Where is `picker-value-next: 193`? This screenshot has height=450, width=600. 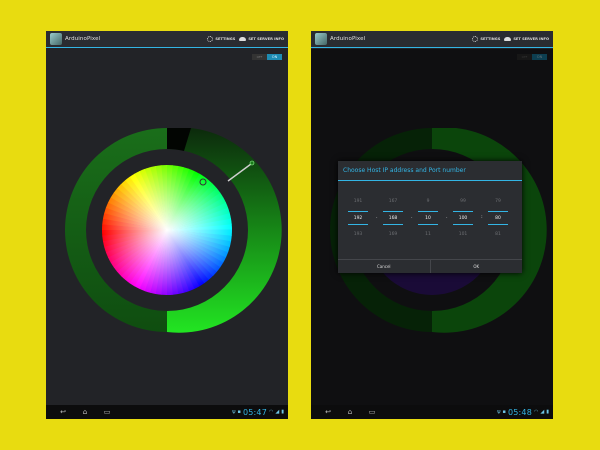
picker-value-next: 193 is located at coordinates (358, 234).